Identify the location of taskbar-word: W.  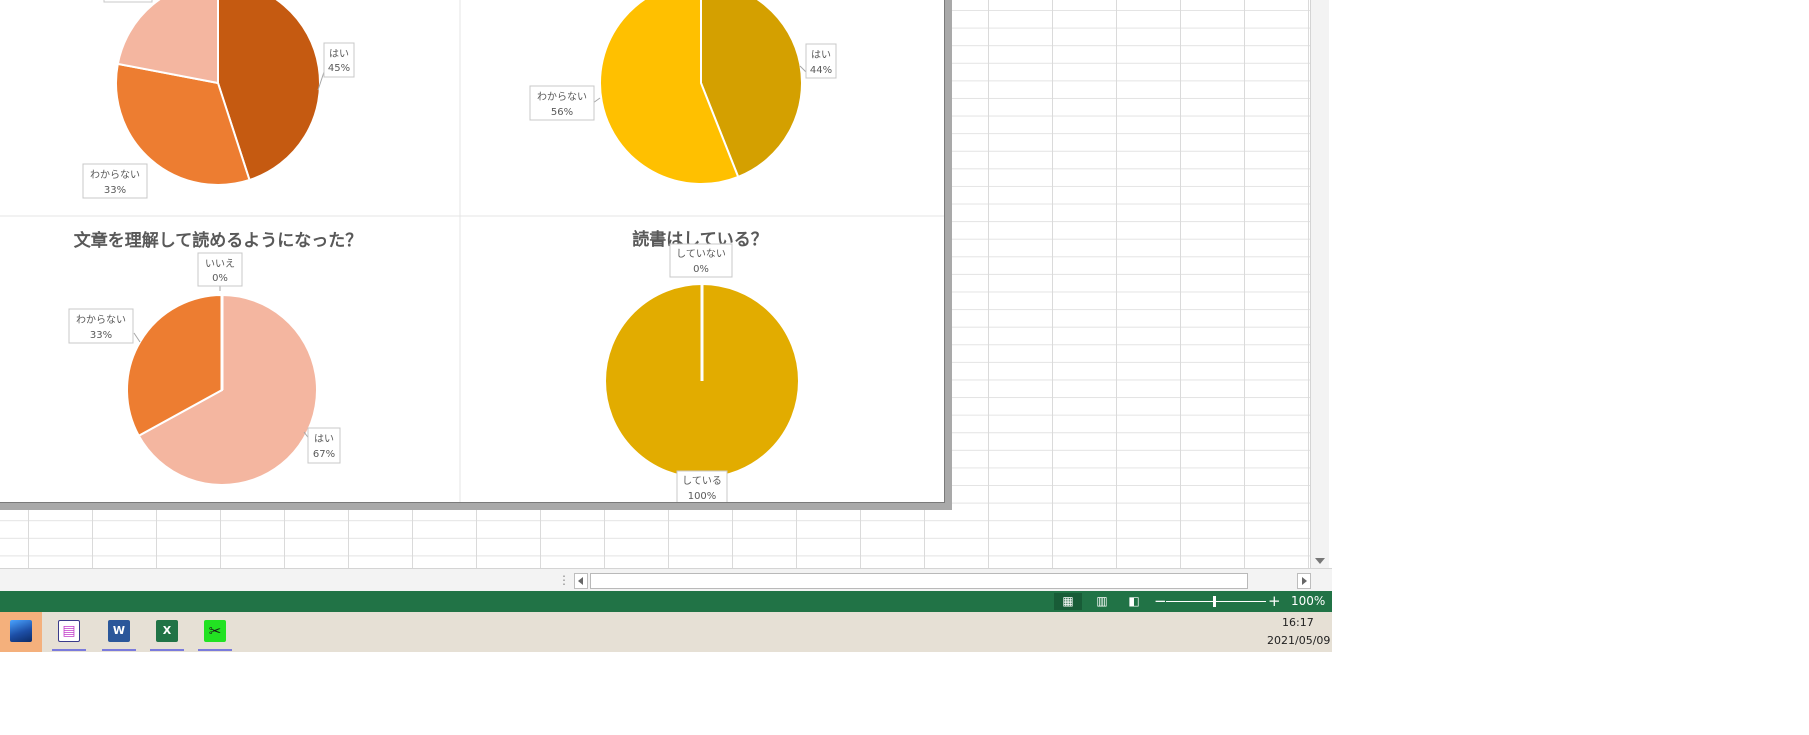
(119, 632).